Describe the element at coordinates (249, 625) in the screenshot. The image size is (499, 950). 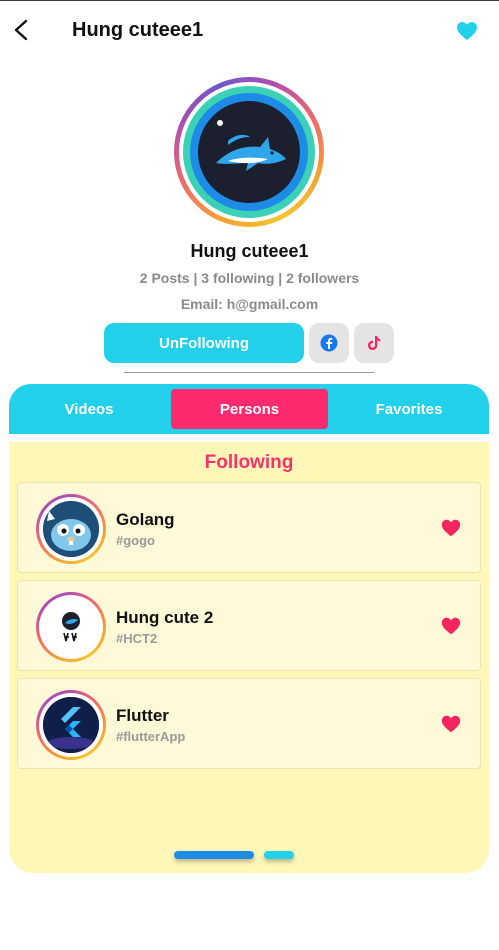
I see `list-item: Hung cute 2 #HCT2` at that location.